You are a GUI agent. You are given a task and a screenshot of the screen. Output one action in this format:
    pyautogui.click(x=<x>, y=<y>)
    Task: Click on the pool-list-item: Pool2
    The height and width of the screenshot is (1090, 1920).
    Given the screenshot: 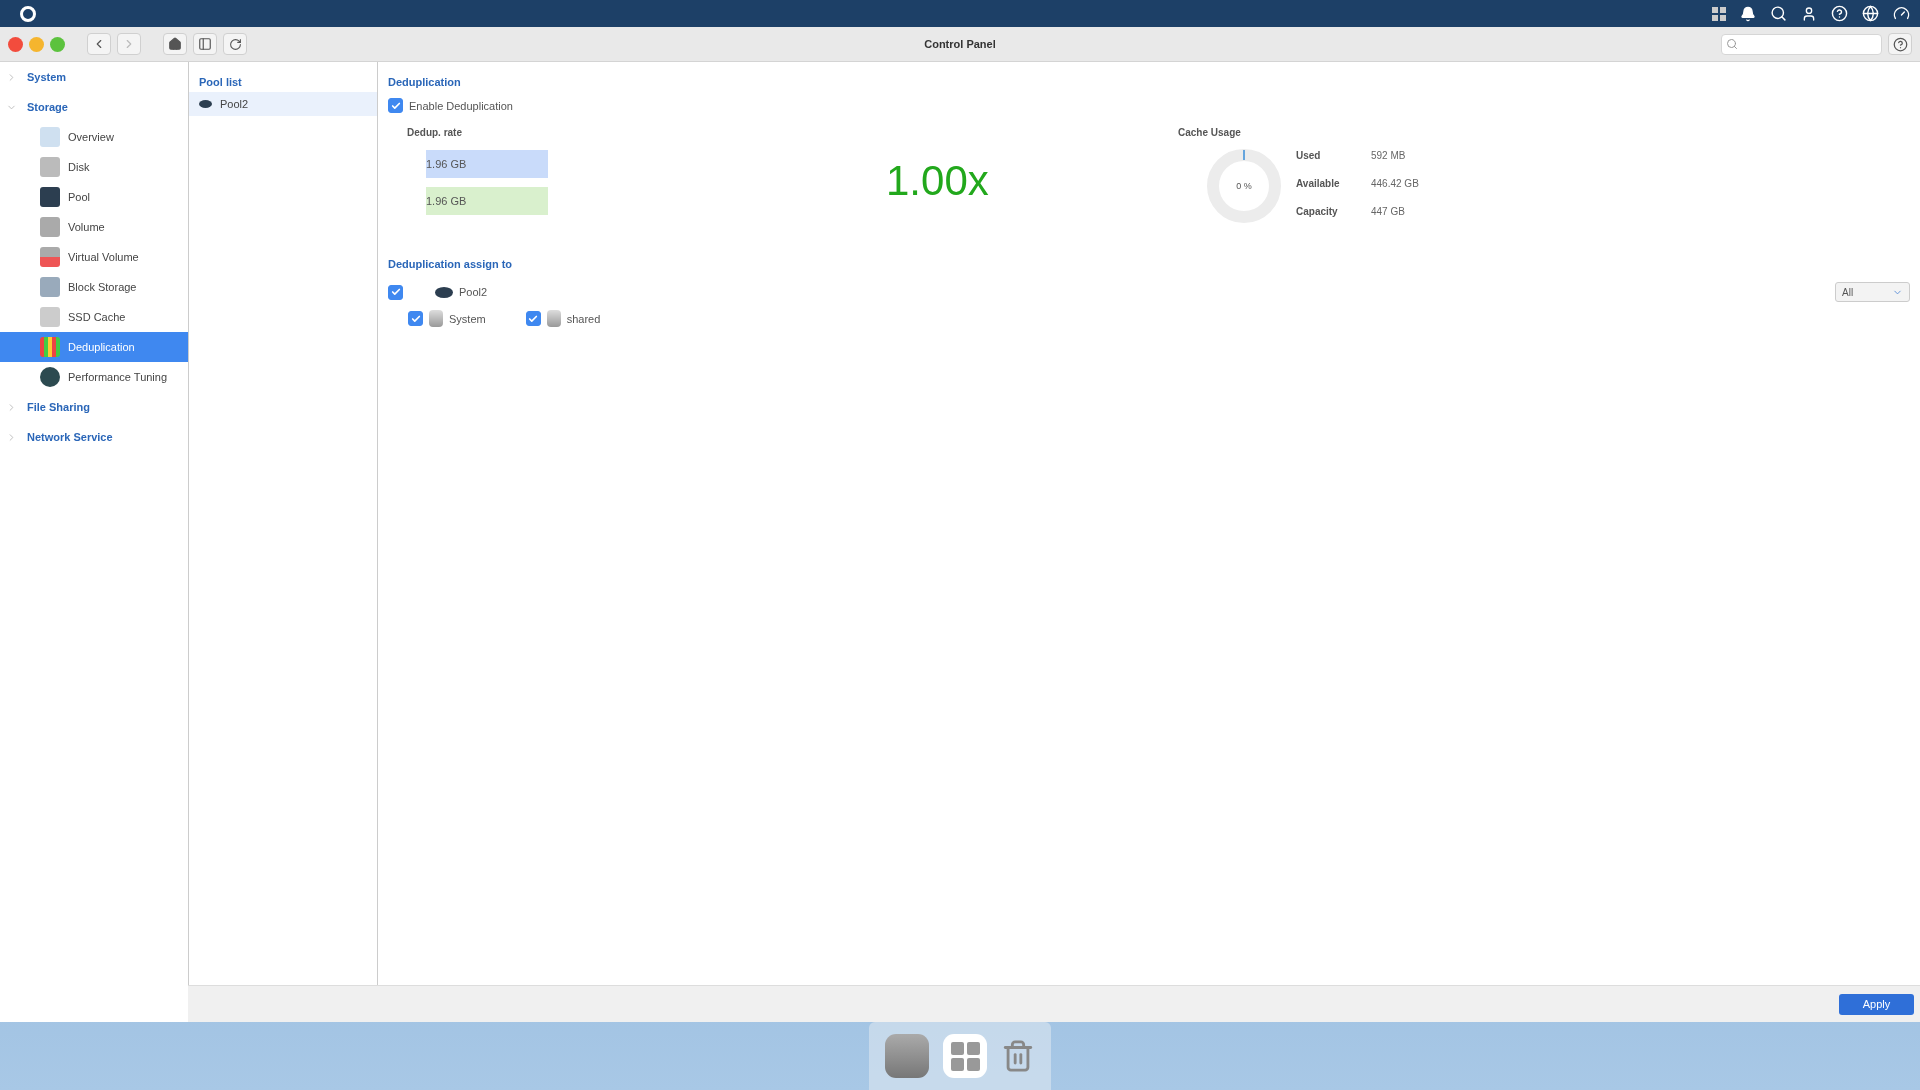 What is the action you would take?
    pyautogui.click(x=283, y=104)
    